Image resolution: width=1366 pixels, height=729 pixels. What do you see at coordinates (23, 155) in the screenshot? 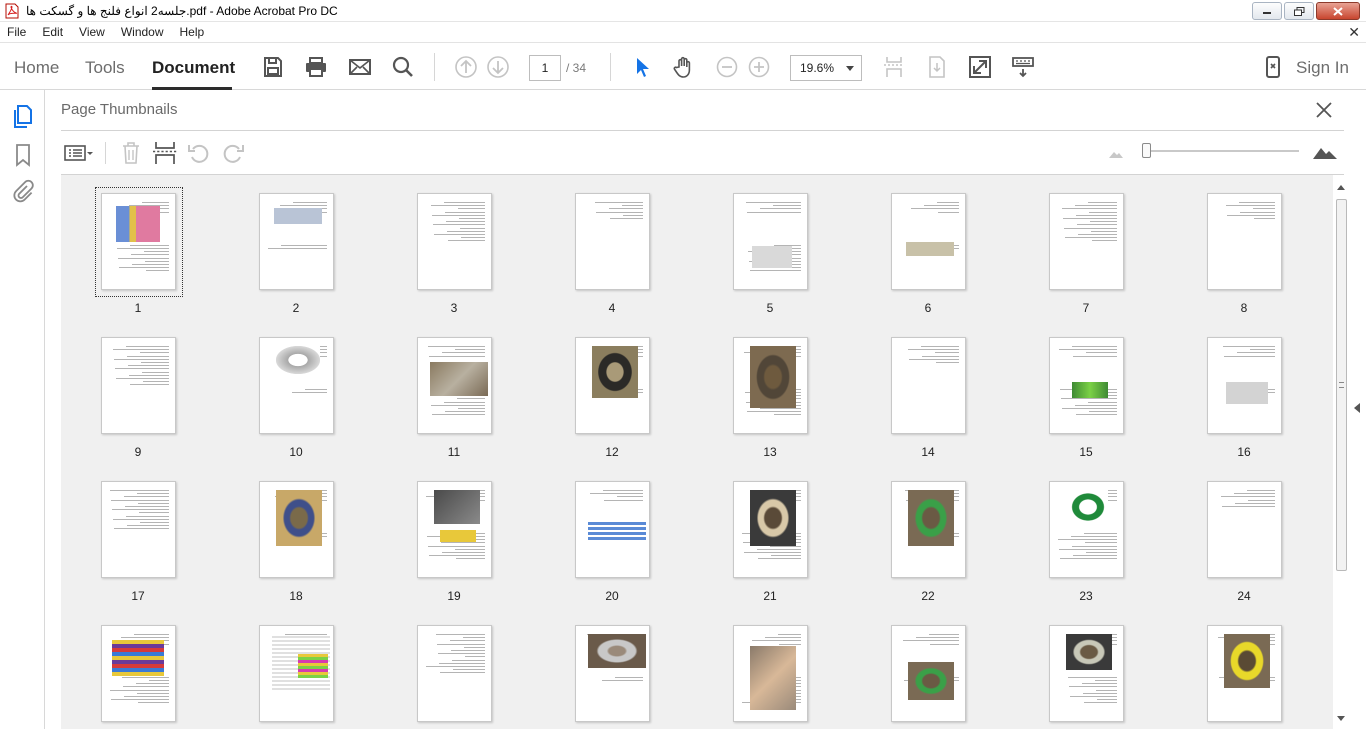
I see `bookmark-icon` at bounding box center [23, 155].